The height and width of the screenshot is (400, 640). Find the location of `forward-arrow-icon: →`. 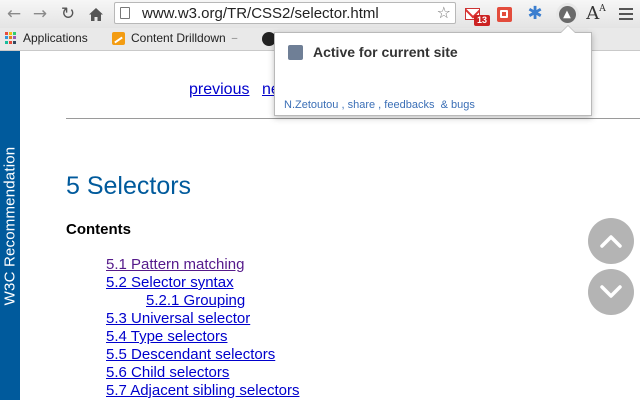

forward-arrow-icon: → is located at coordinates (40, 14).